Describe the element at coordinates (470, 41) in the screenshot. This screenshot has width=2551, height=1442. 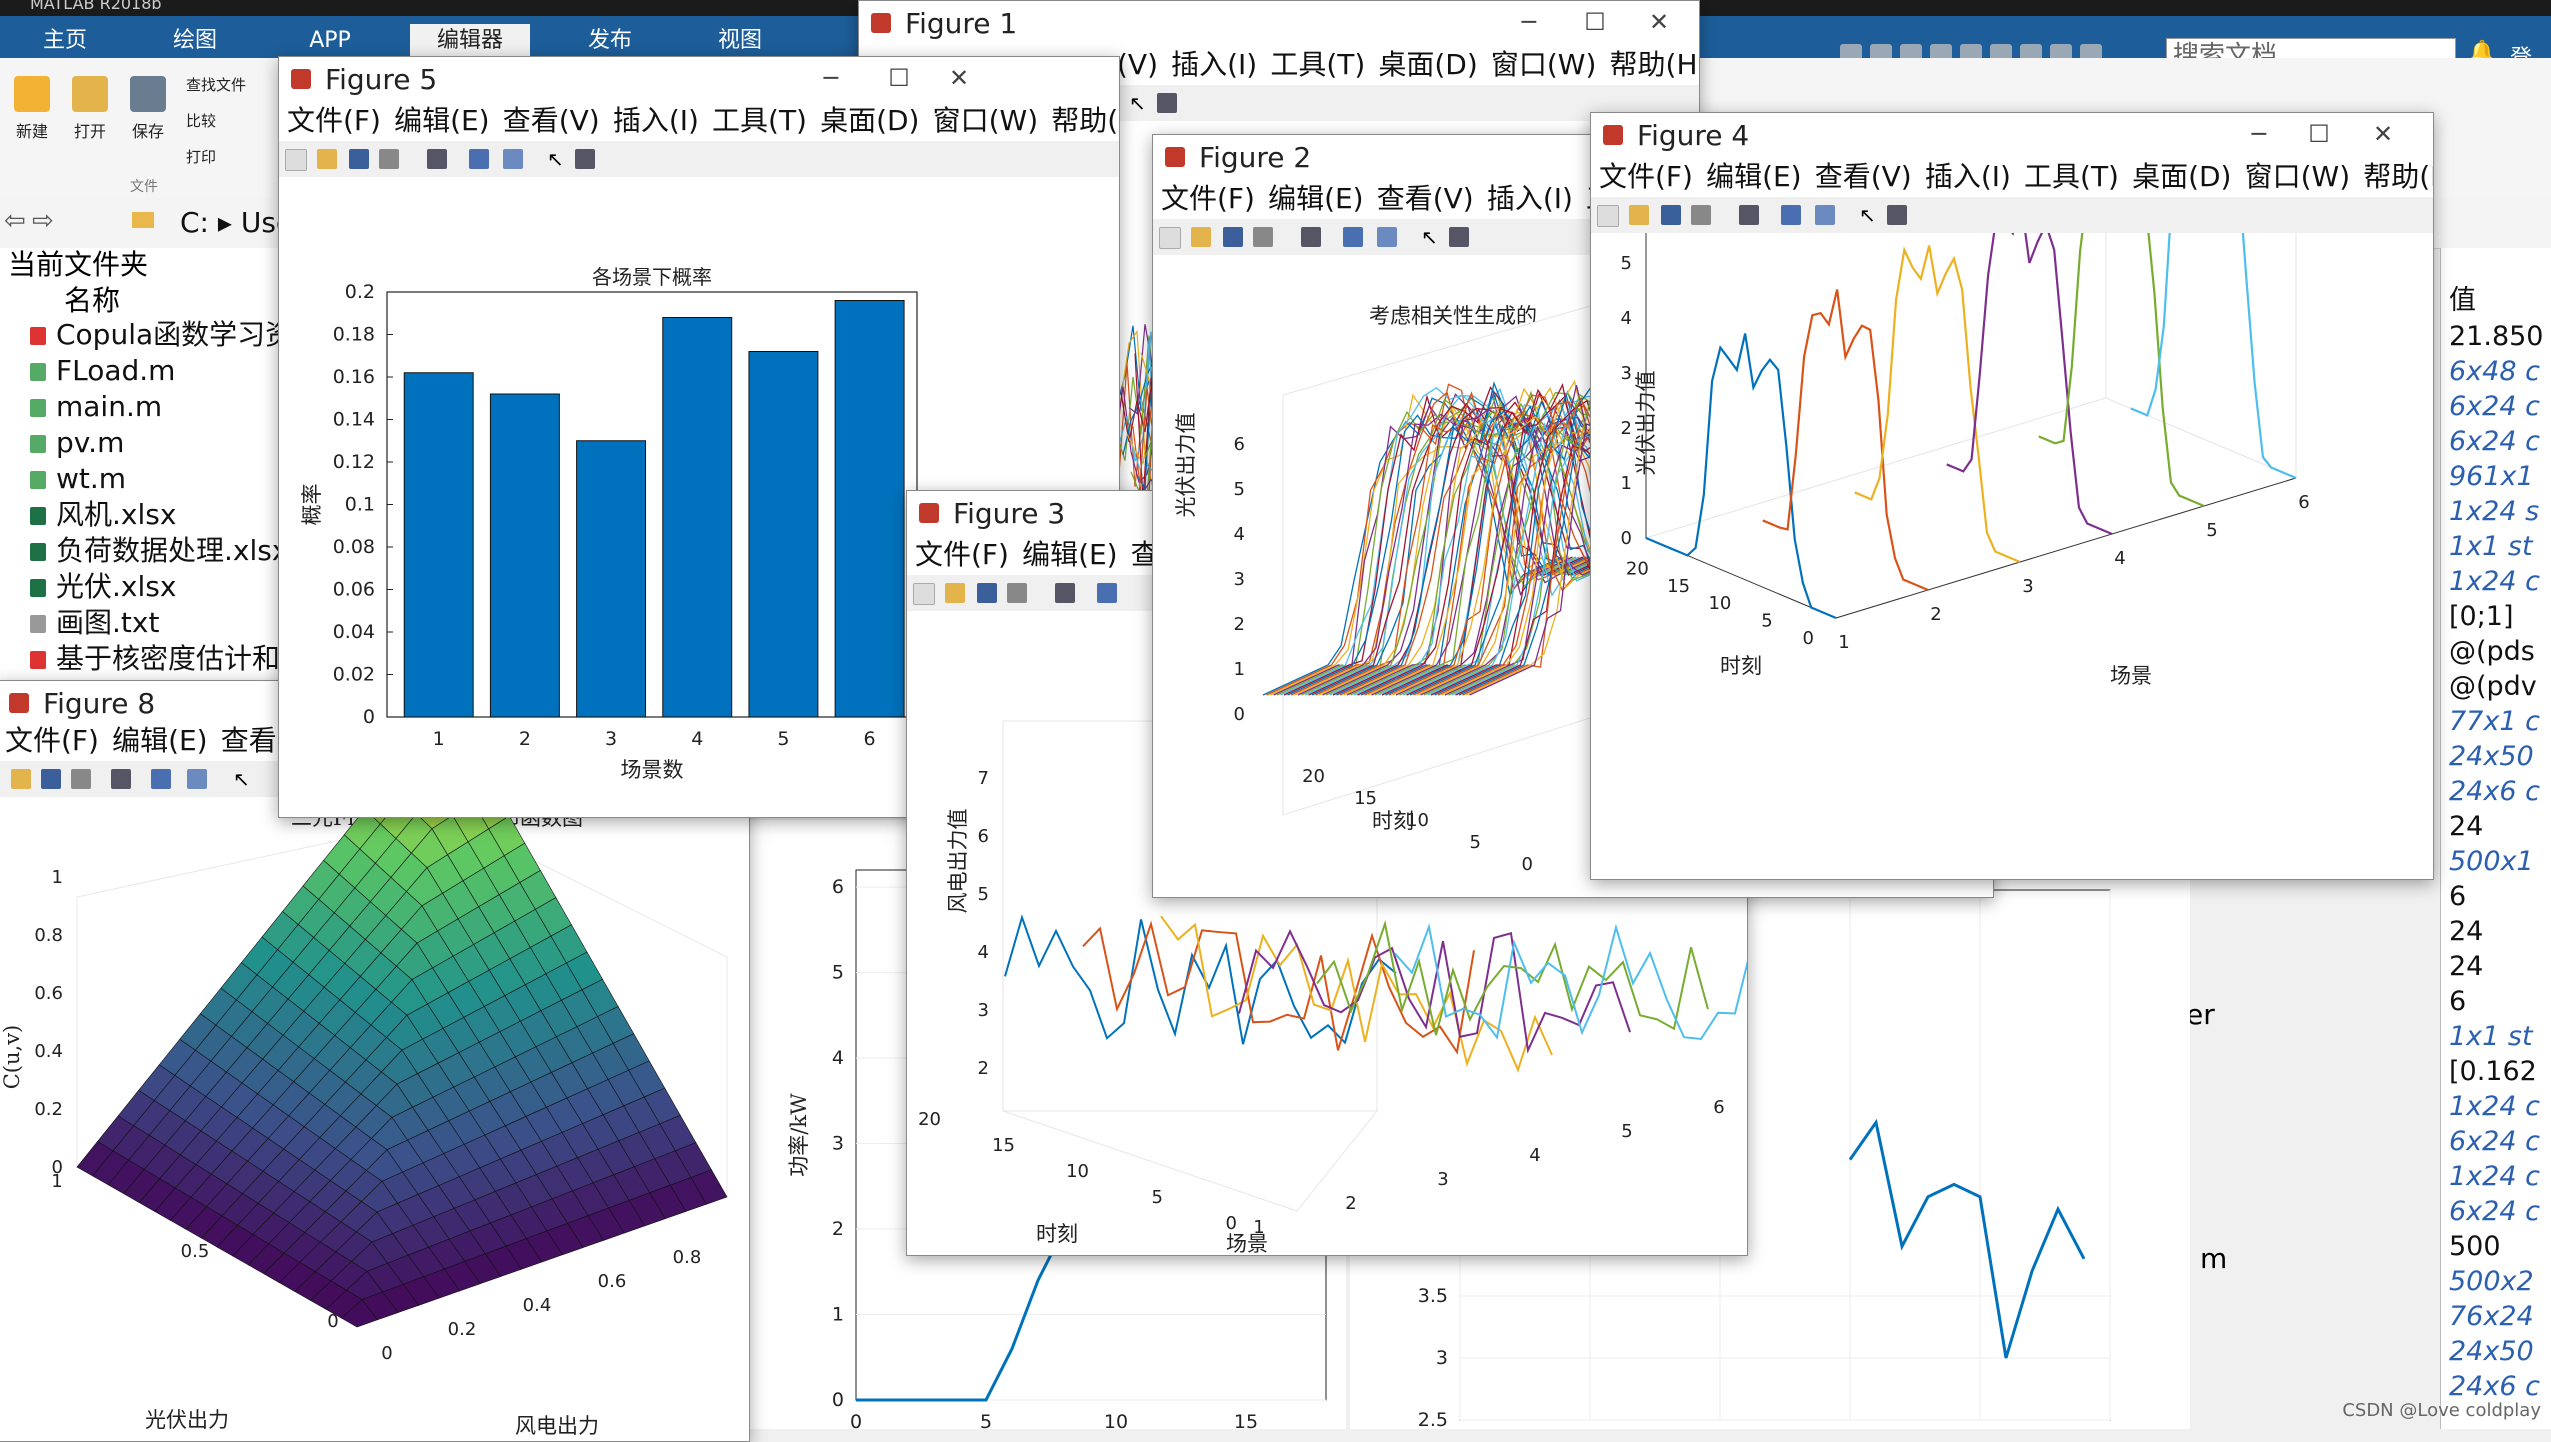
I see `tab-editor: 编辑器` at that location.